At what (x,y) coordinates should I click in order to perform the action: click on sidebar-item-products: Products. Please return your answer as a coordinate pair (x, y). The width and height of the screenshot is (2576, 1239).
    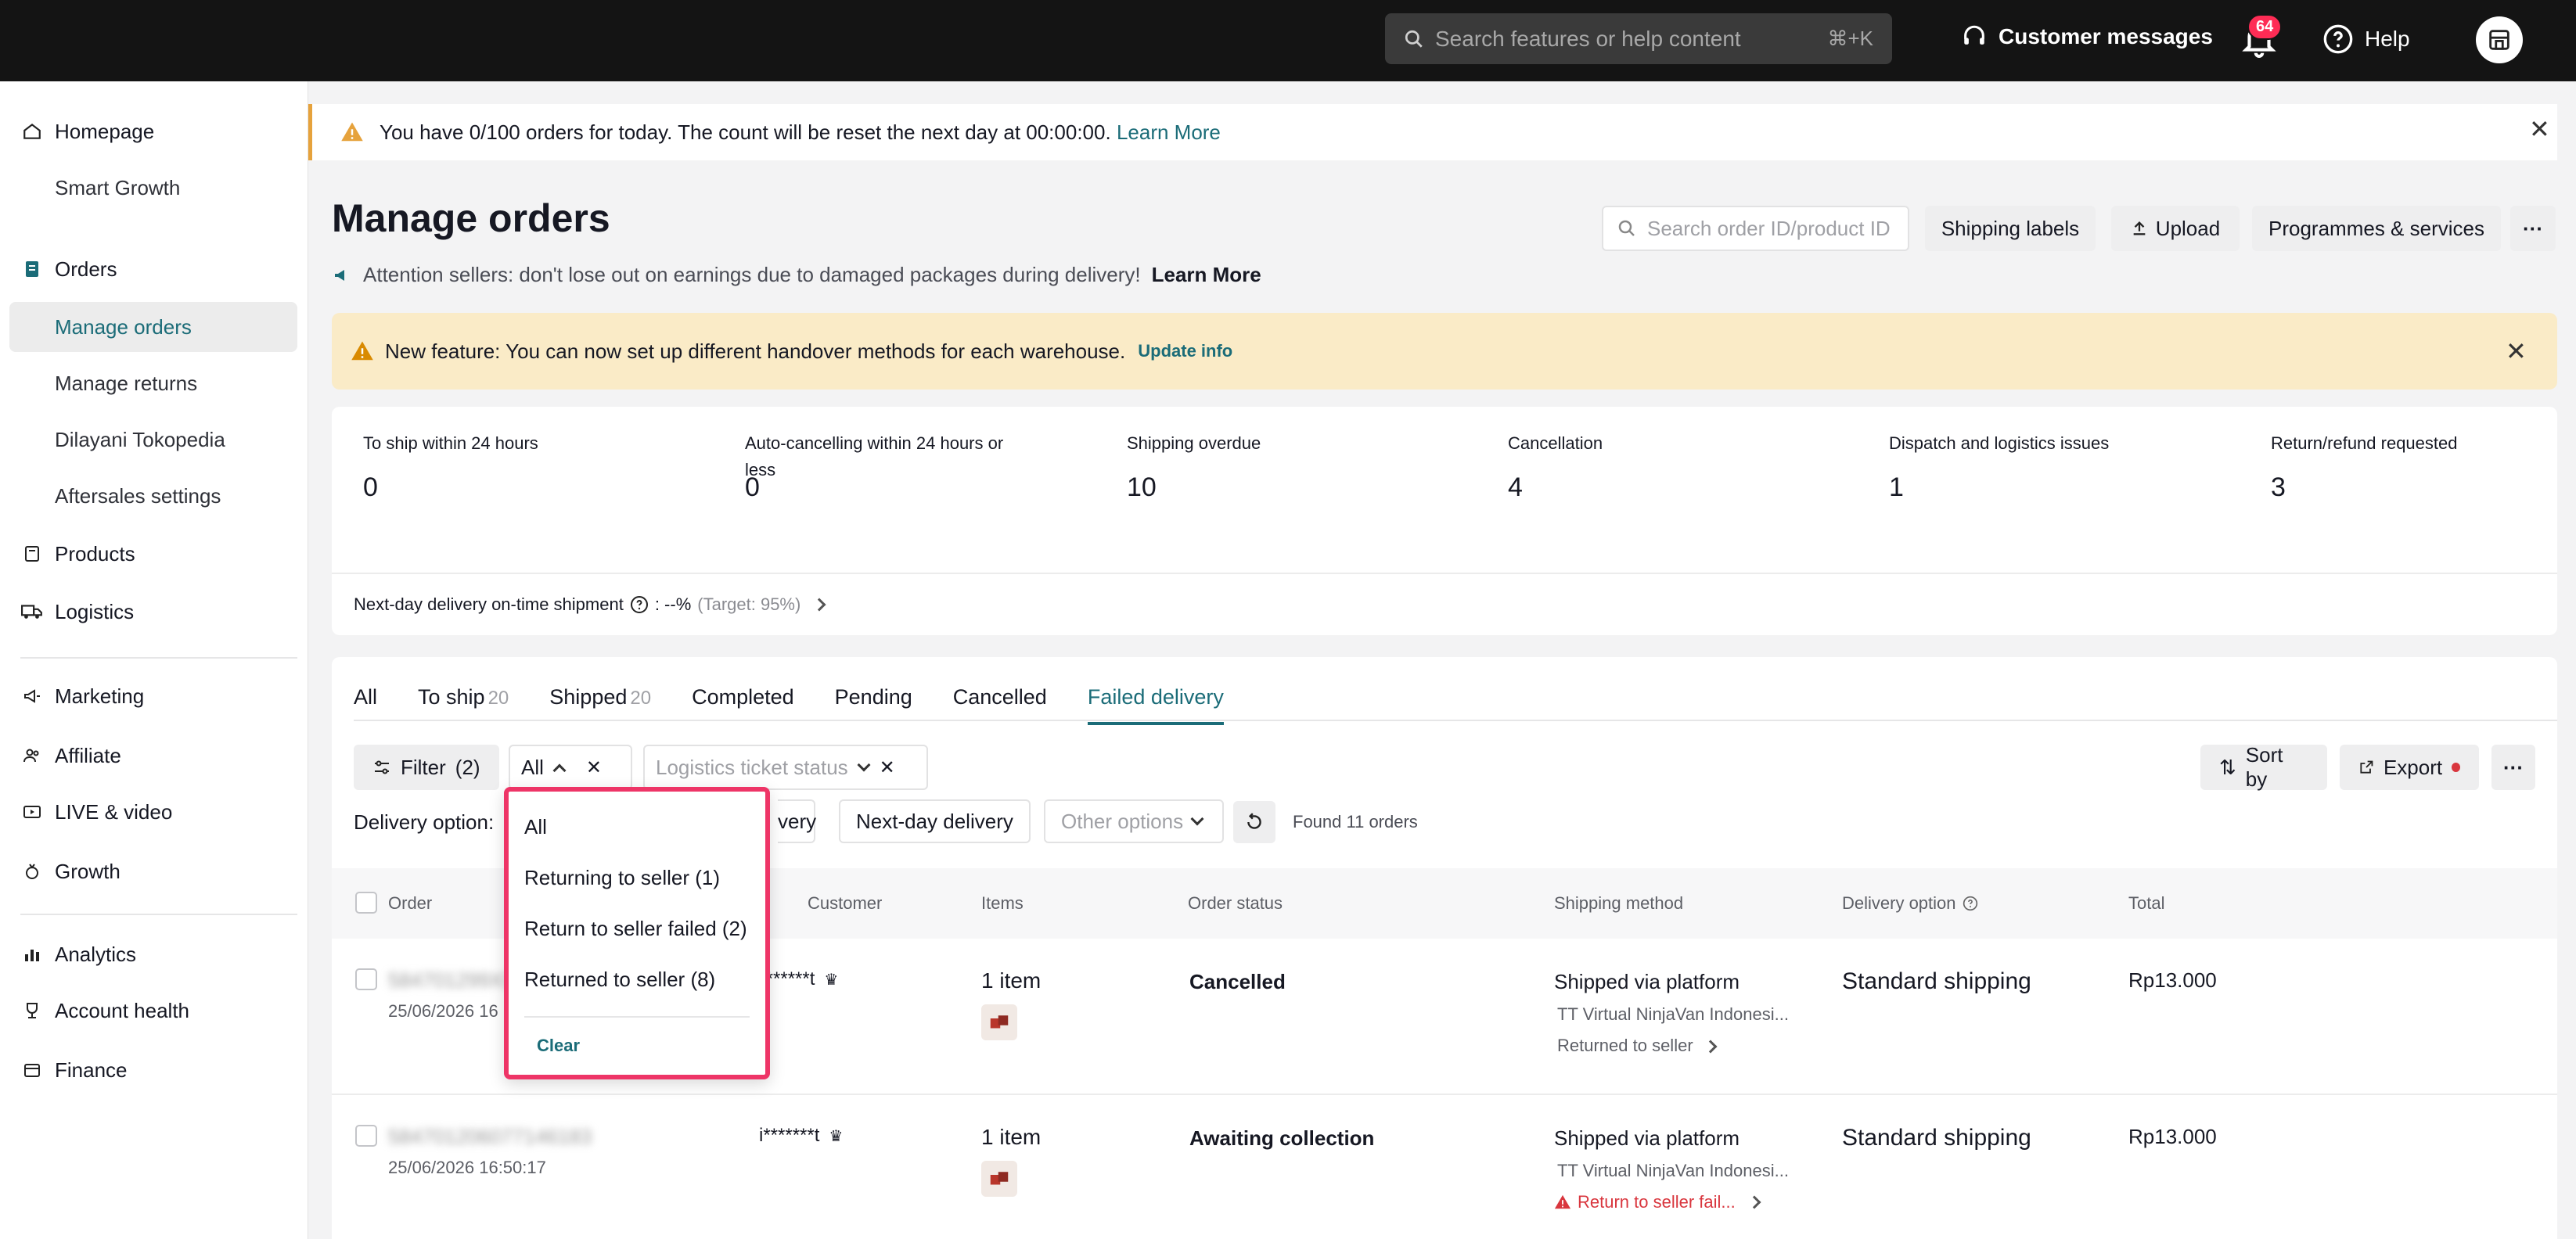
    Looking at the image, I should click on (154, 553).